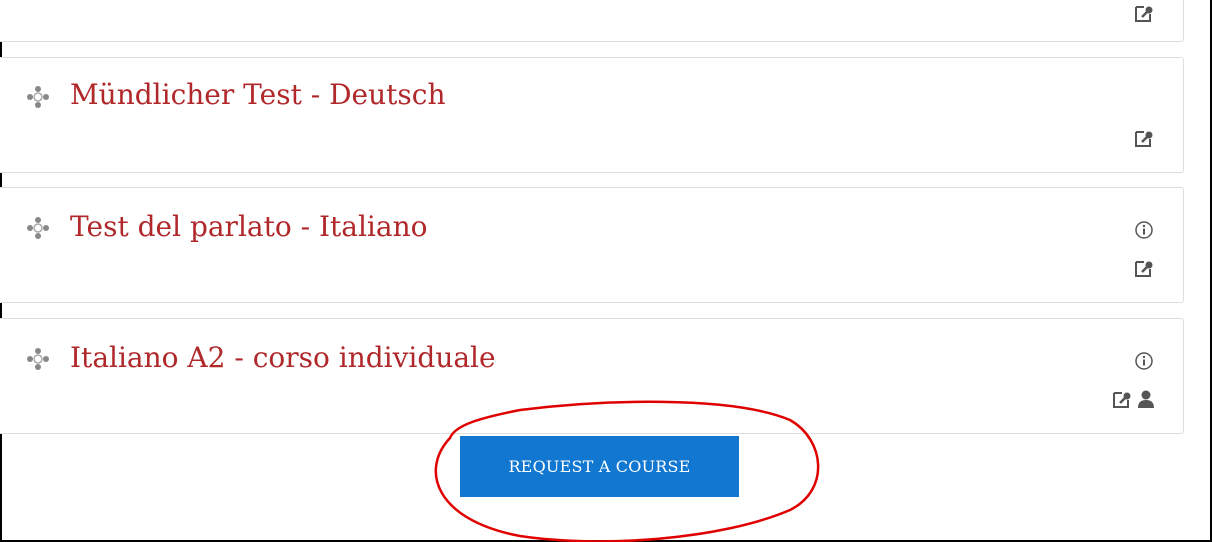  Describe the element at coordinates (599, 466) in the screenshot. I see `request-course-button: REQUEST A COURSE` at that location.